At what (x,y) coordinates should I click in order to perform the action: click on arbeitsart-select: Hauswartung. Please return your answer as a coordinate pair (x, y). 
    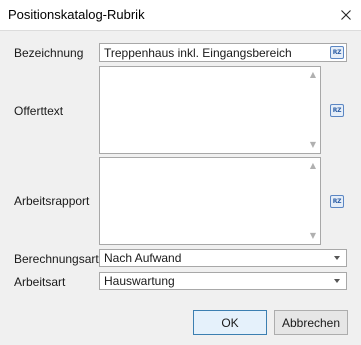
    Looking at the image, I should click on (223, 281).